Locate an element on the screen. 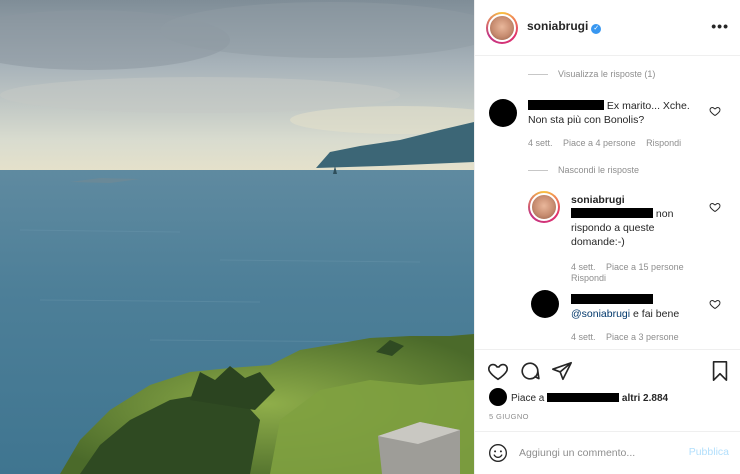  reply-likes: Piace a 3 persone is located at coordinates (642, 337).